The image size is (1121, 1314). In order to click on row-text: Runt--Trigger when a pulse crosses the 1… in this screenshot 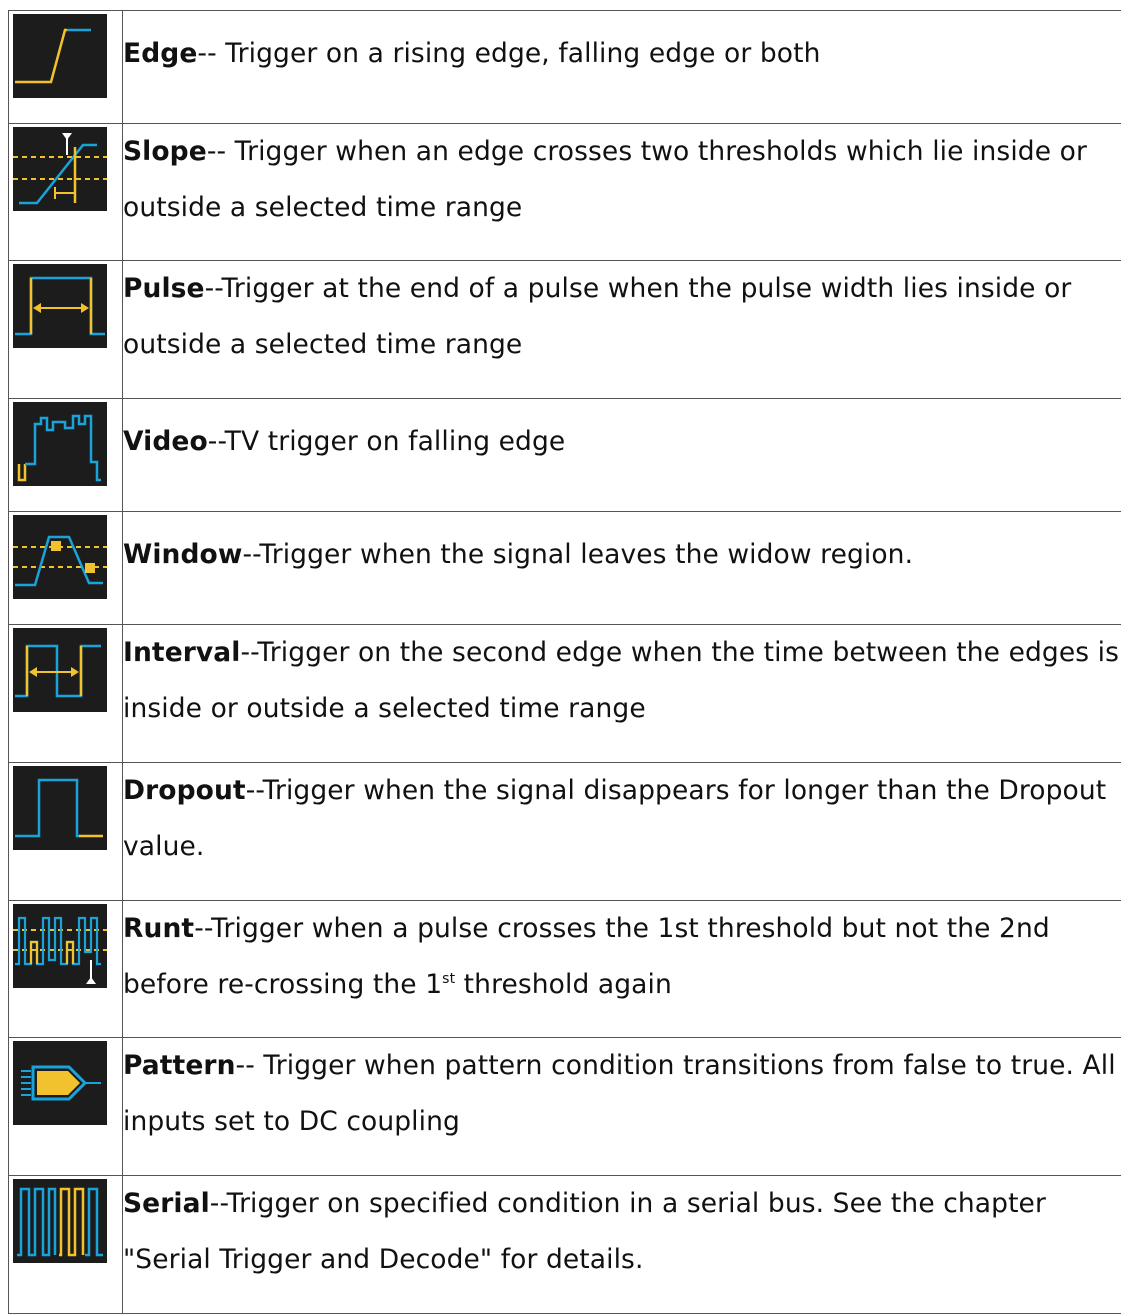, I will do `click(622, 969)`.